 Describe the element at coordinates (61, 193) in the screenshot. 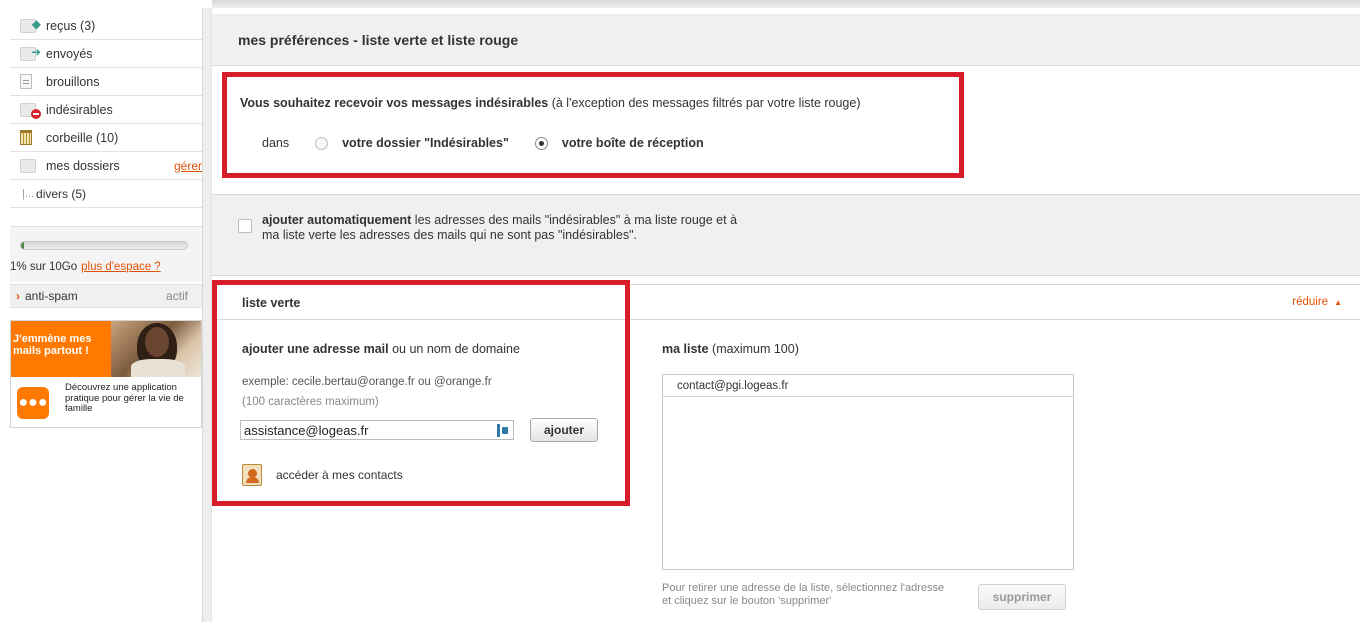

I see `subfolder-label: divers (5)` at that location.